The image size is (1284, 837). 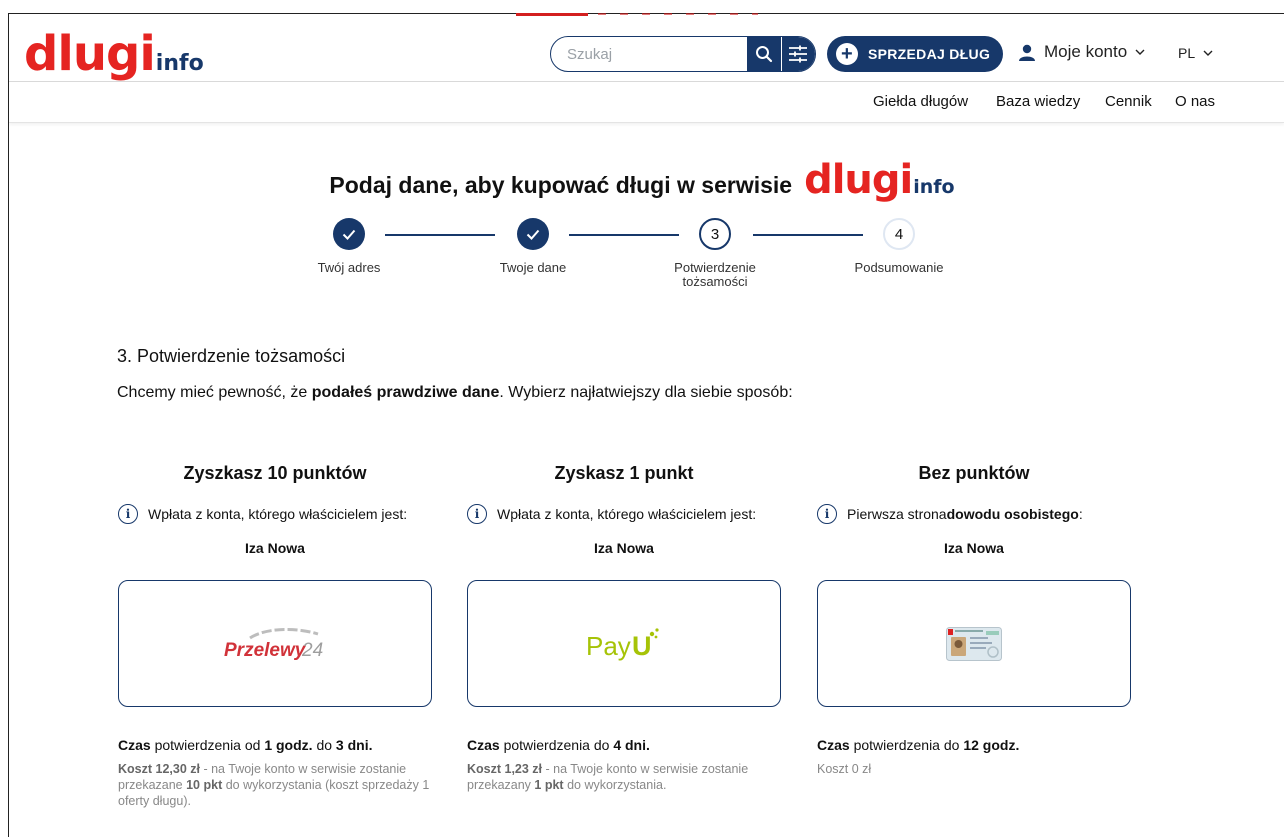 What do you see at coordinates (159, 769) in the screenshot?
I see `cost-bold: Koszt 12,30 zł` at bounding box center [159, 769].